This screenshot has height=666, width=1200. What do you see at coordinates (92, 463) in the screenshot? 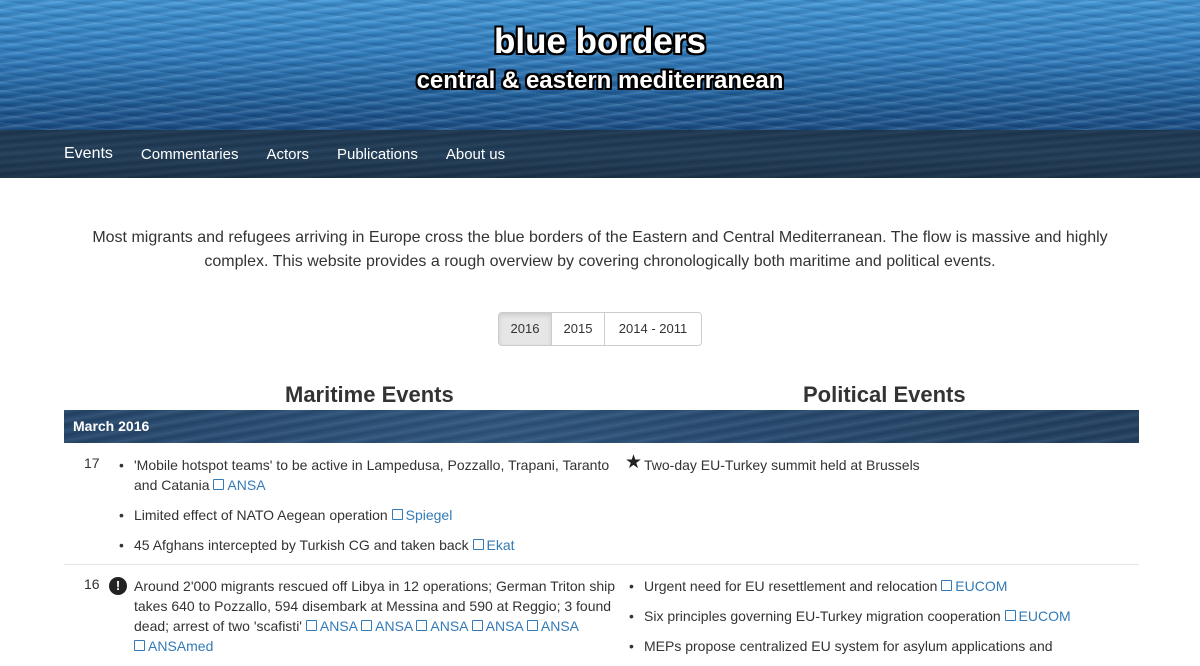
I see `day-number: 17` at bounding box center [92, 463].